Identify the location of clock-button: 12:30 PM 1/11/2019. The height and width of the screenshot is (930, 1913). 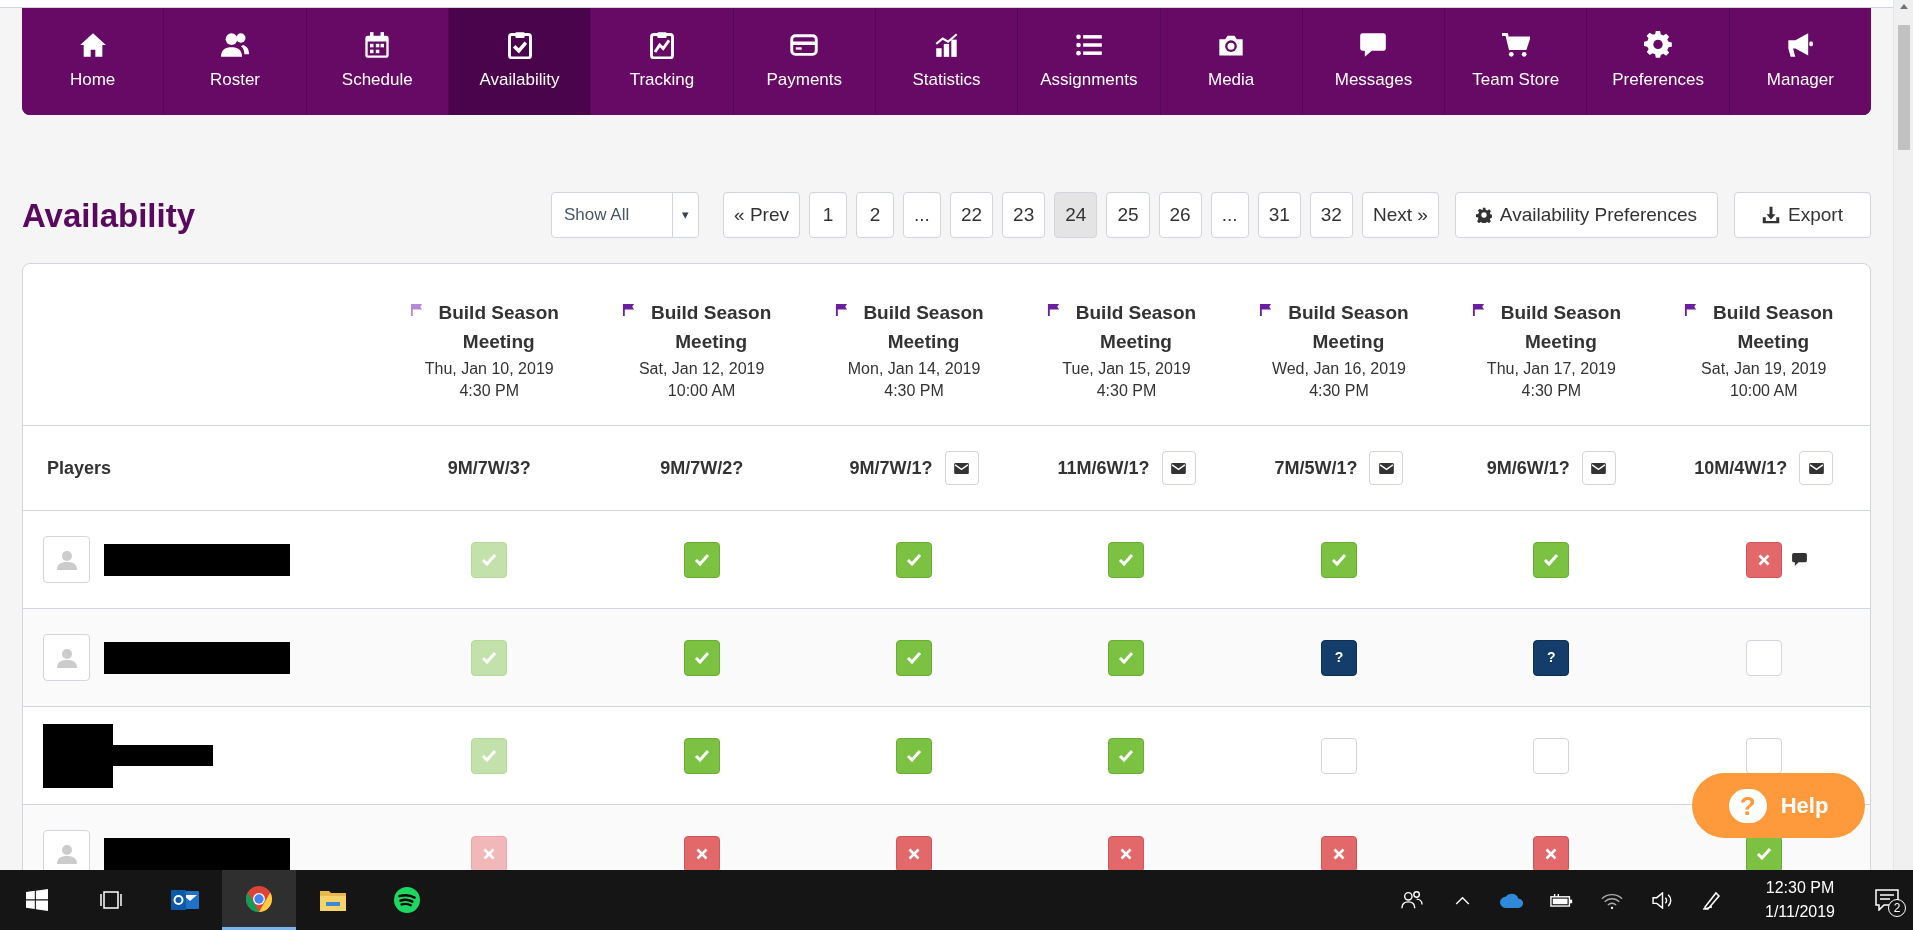
(1800, 900).